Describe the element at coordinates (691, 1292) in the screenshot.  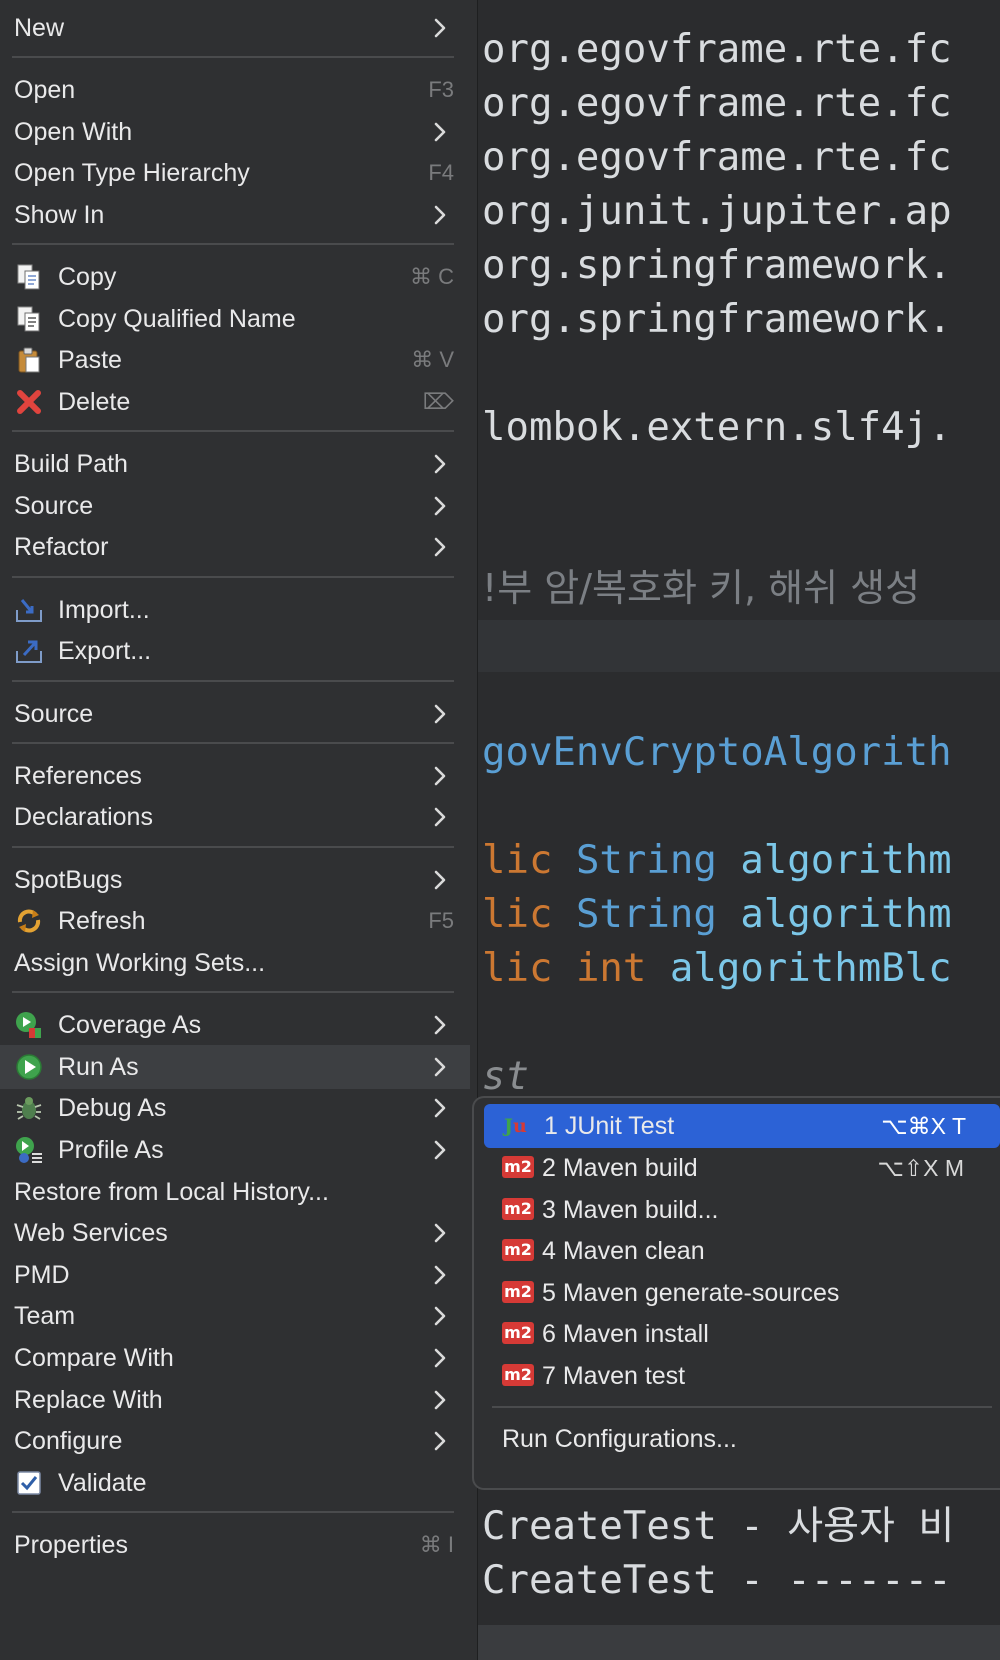
I see `submenu-item-label: 5 Maven generate-sources` at that location.